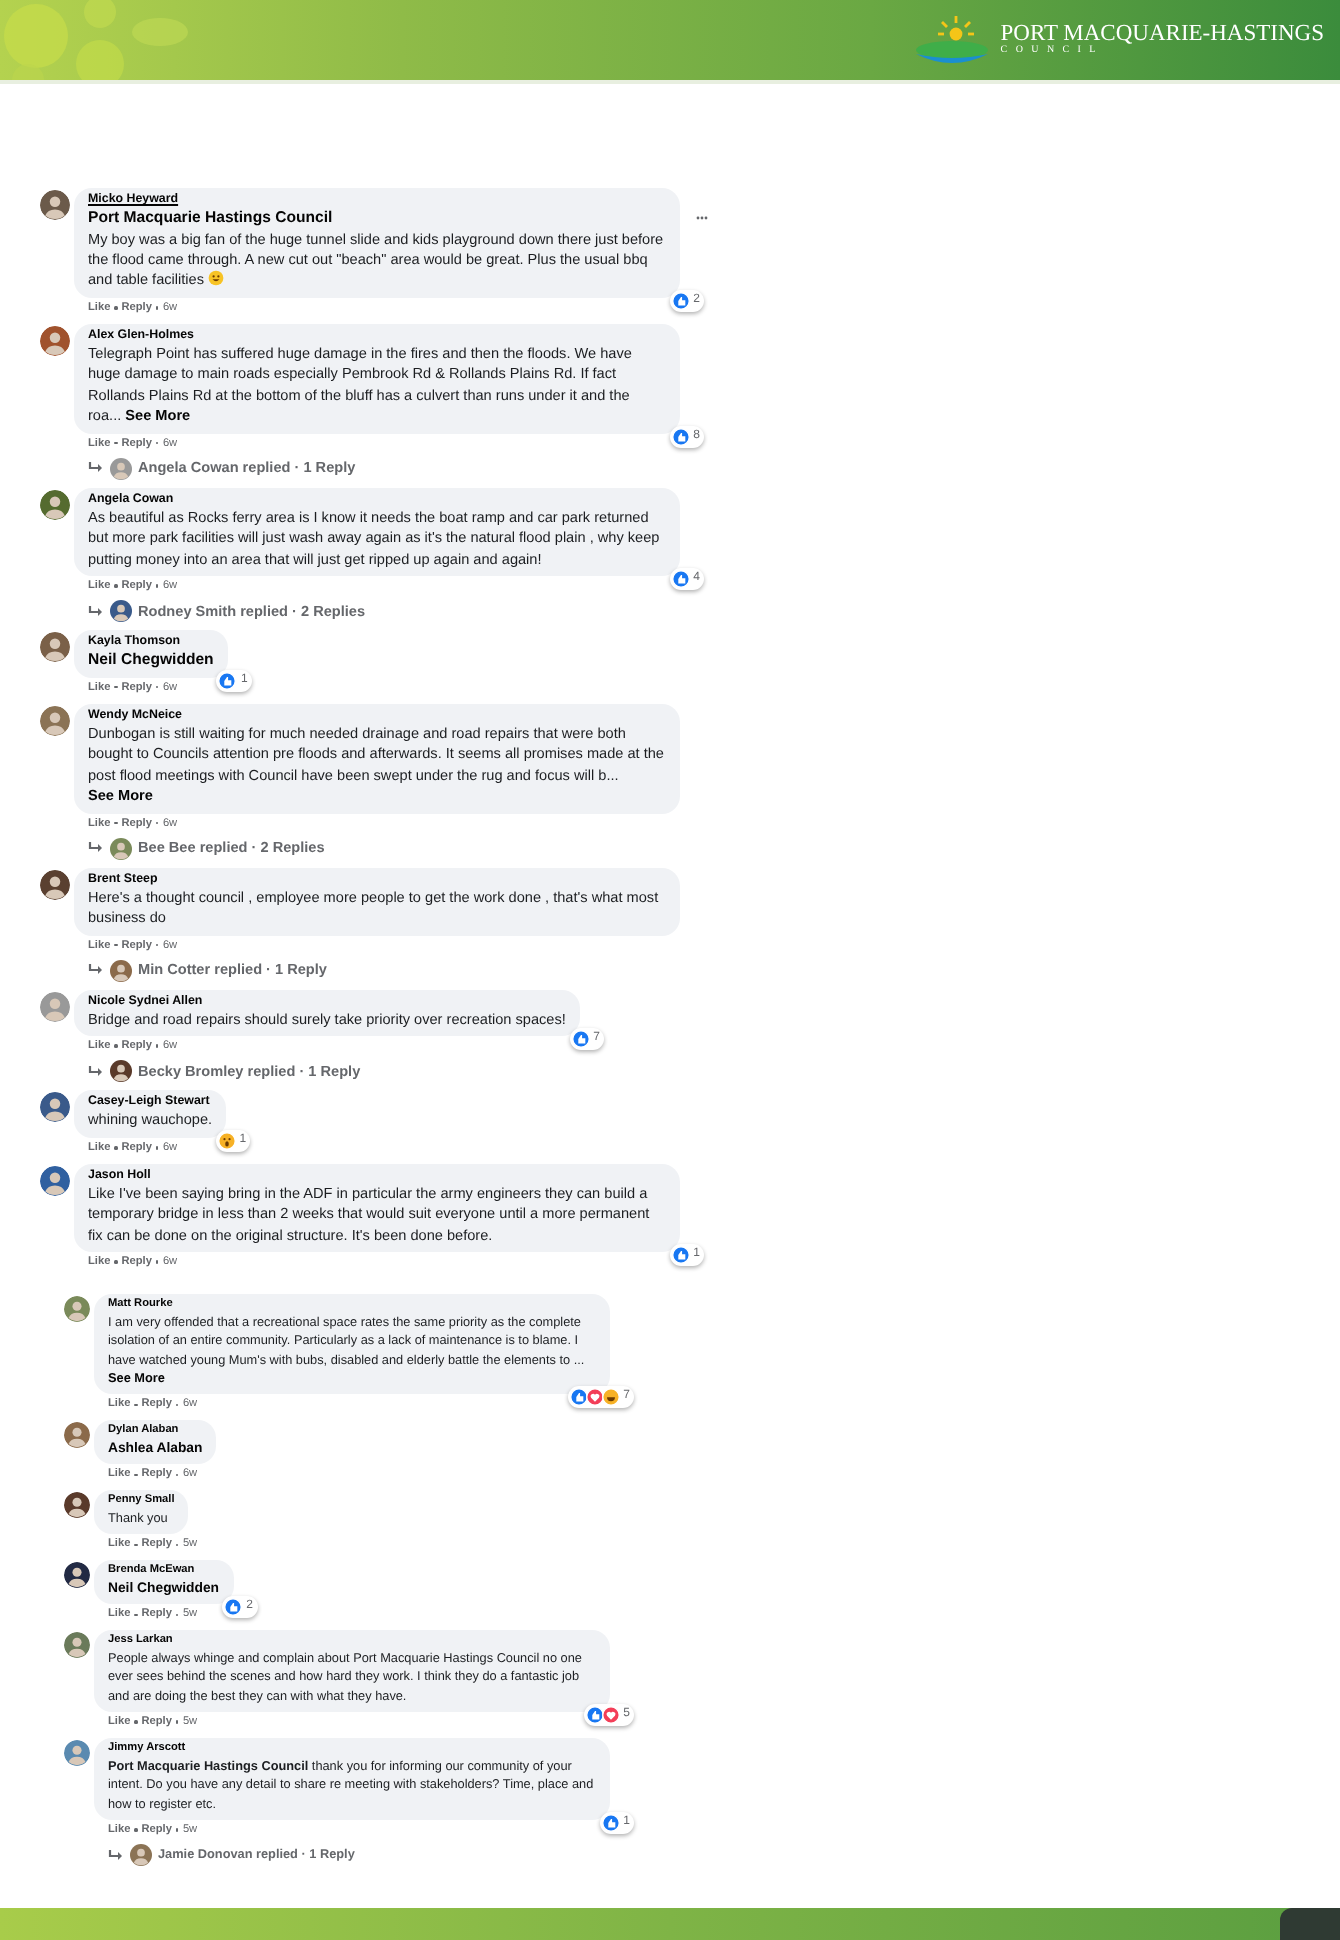 This screenshot has height=1940, width=1340. I want to click on wow-reaction-icon, so click(226, 1140).